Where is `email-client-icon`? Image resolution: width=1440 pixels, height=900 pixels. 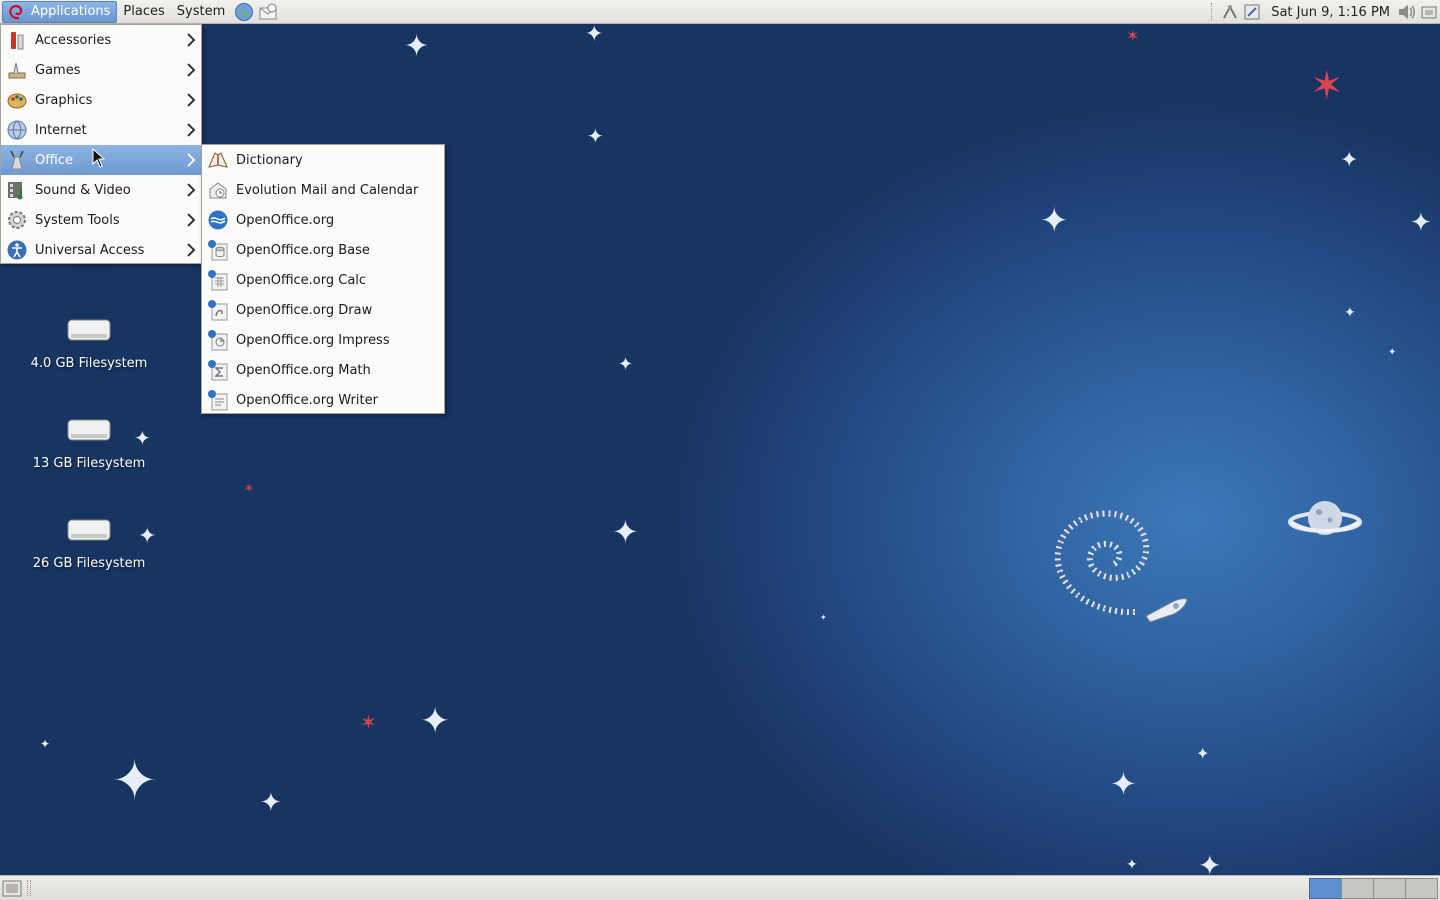
email-client-icon is located at coordinates (268, 12).